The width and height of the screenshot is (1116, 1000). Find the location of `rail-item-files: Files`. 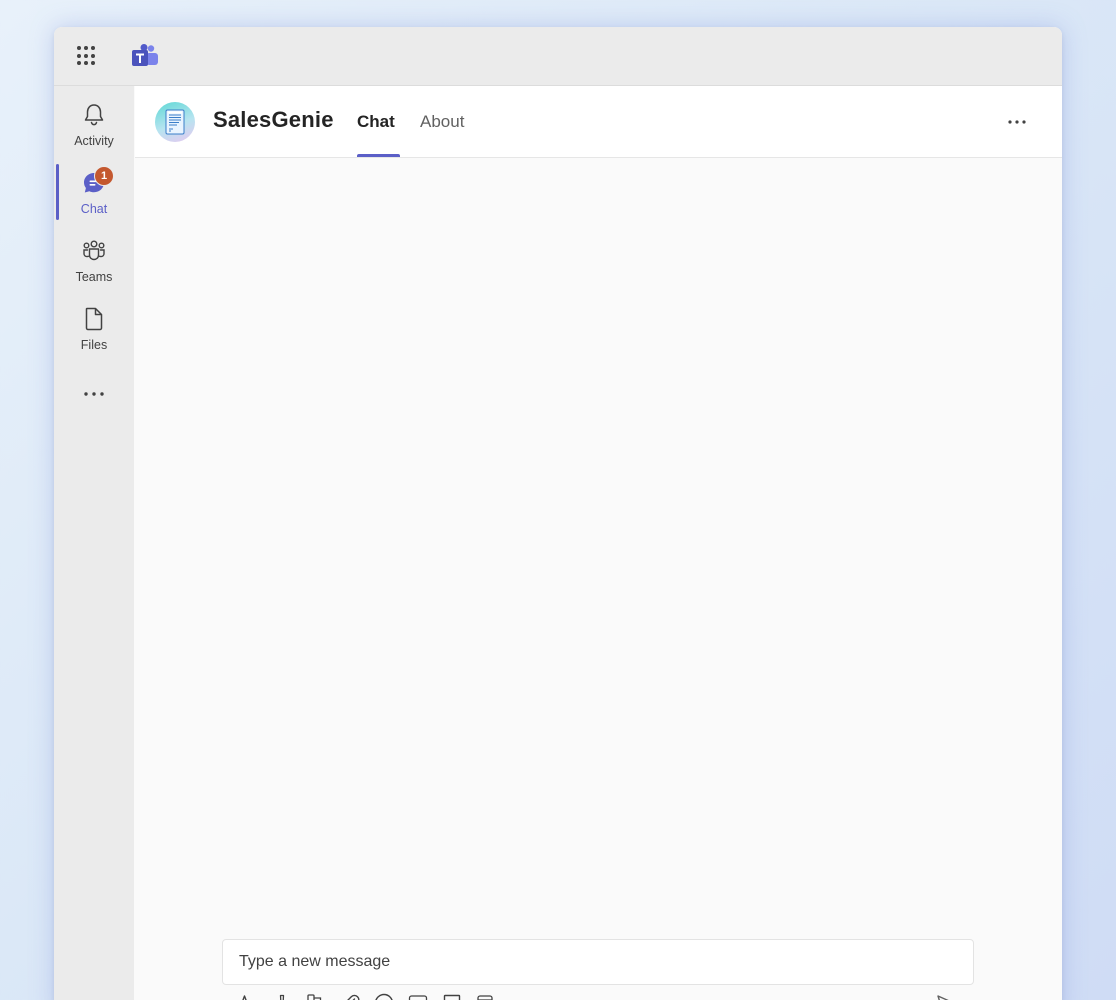

rail-item-files: Files is located at coordinates (94, 338).